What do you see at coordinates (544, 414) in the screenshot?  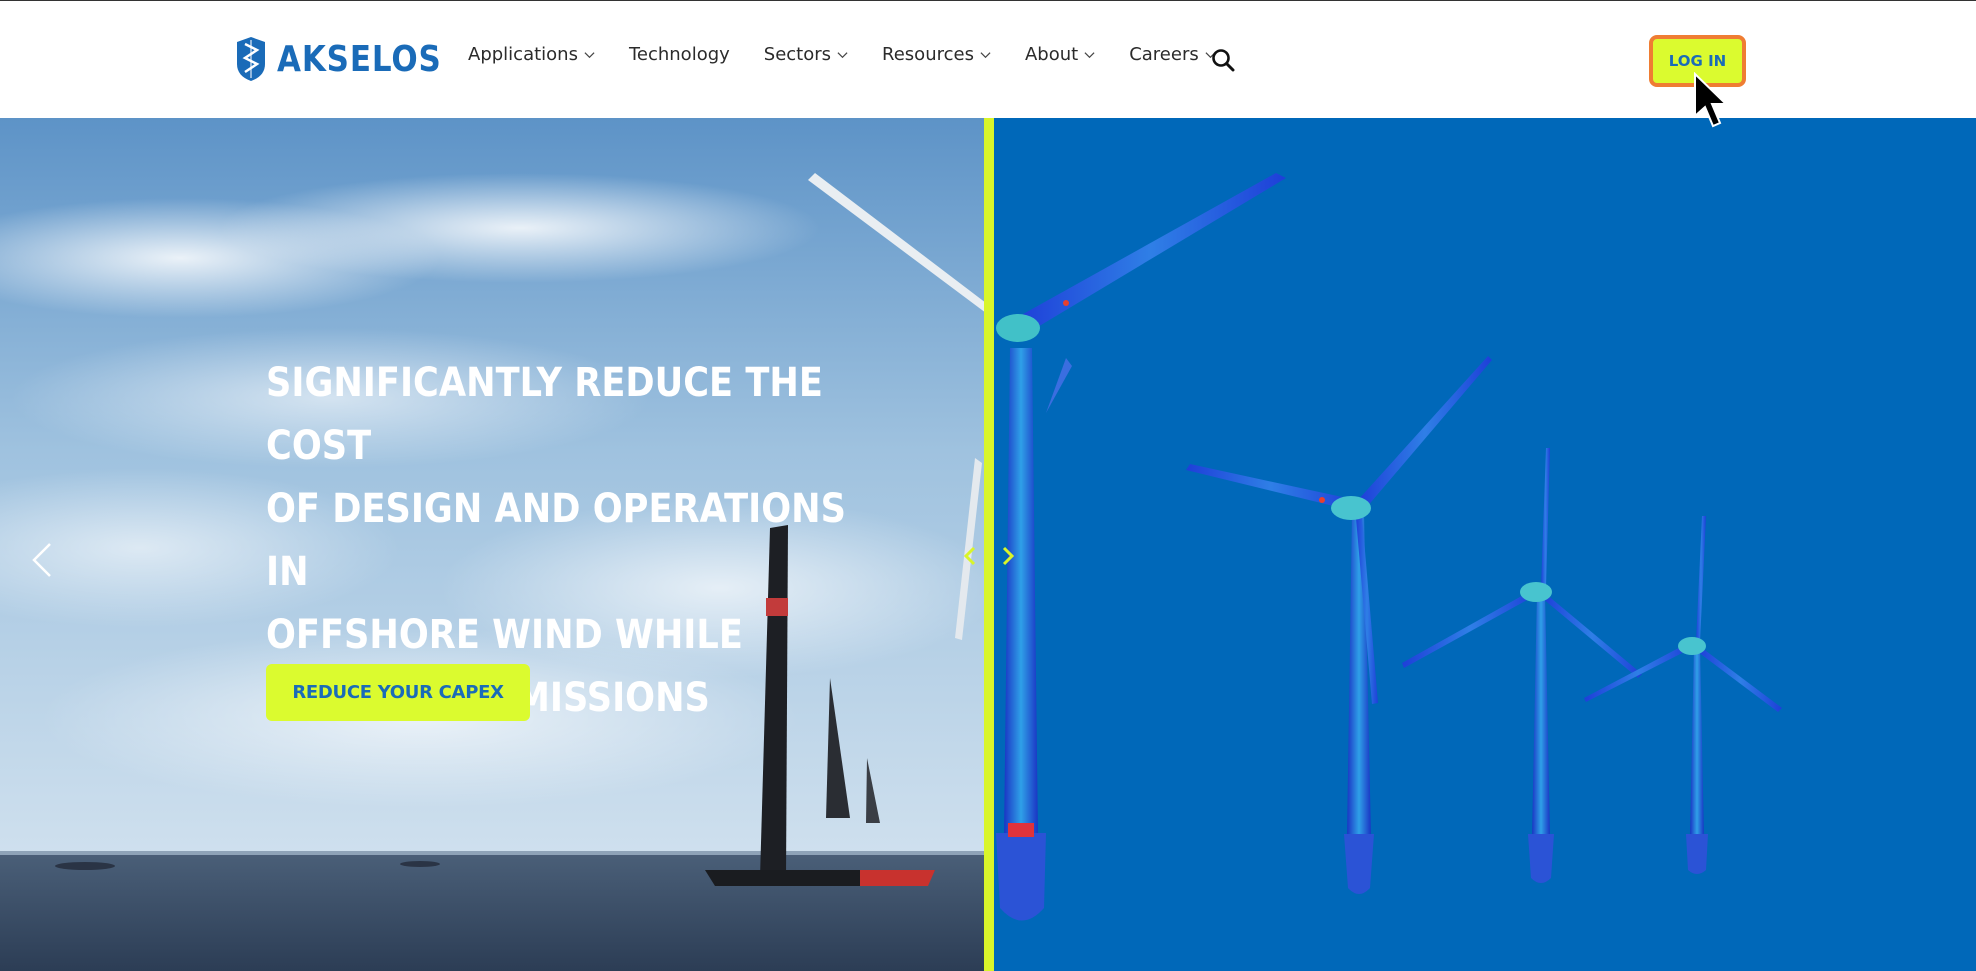 I see `headline-line: SIGNIFICANTLY REDUCE THE COST` at bounding box center [544, 414].